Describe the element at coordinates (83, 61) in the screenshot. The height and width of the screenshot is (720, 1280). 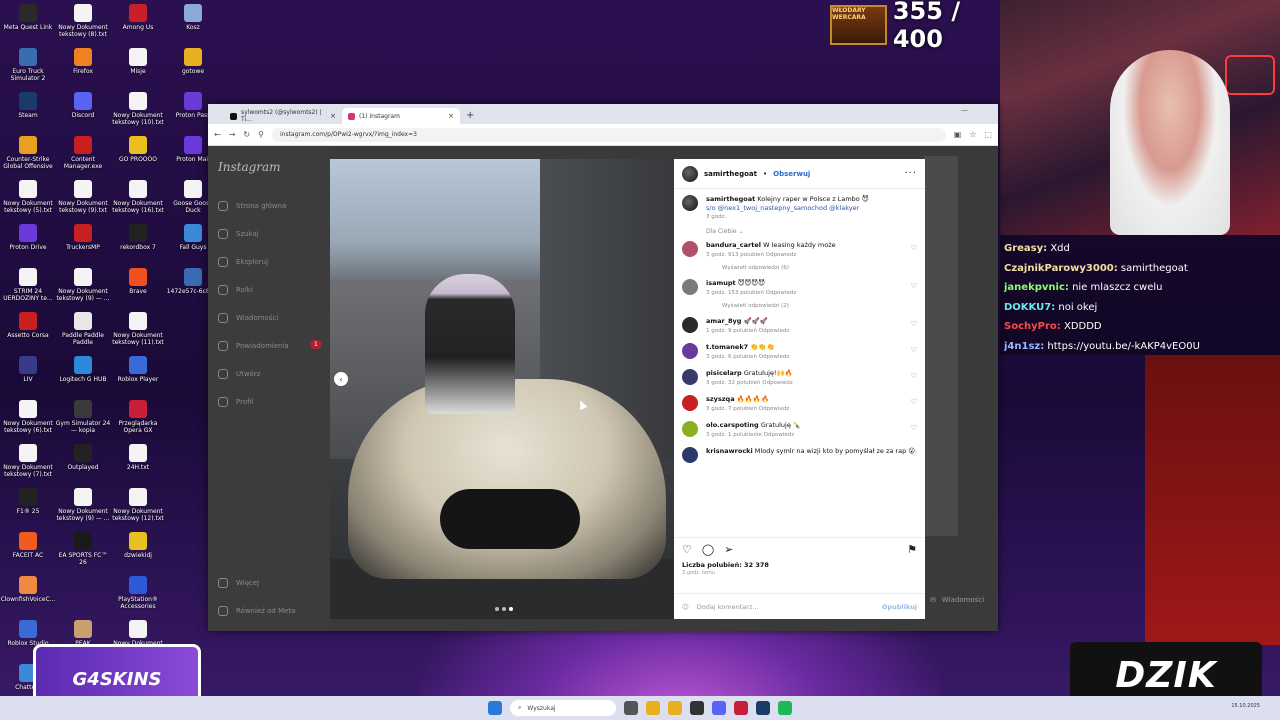
I see `desktop-icon: Firefox` at that location.